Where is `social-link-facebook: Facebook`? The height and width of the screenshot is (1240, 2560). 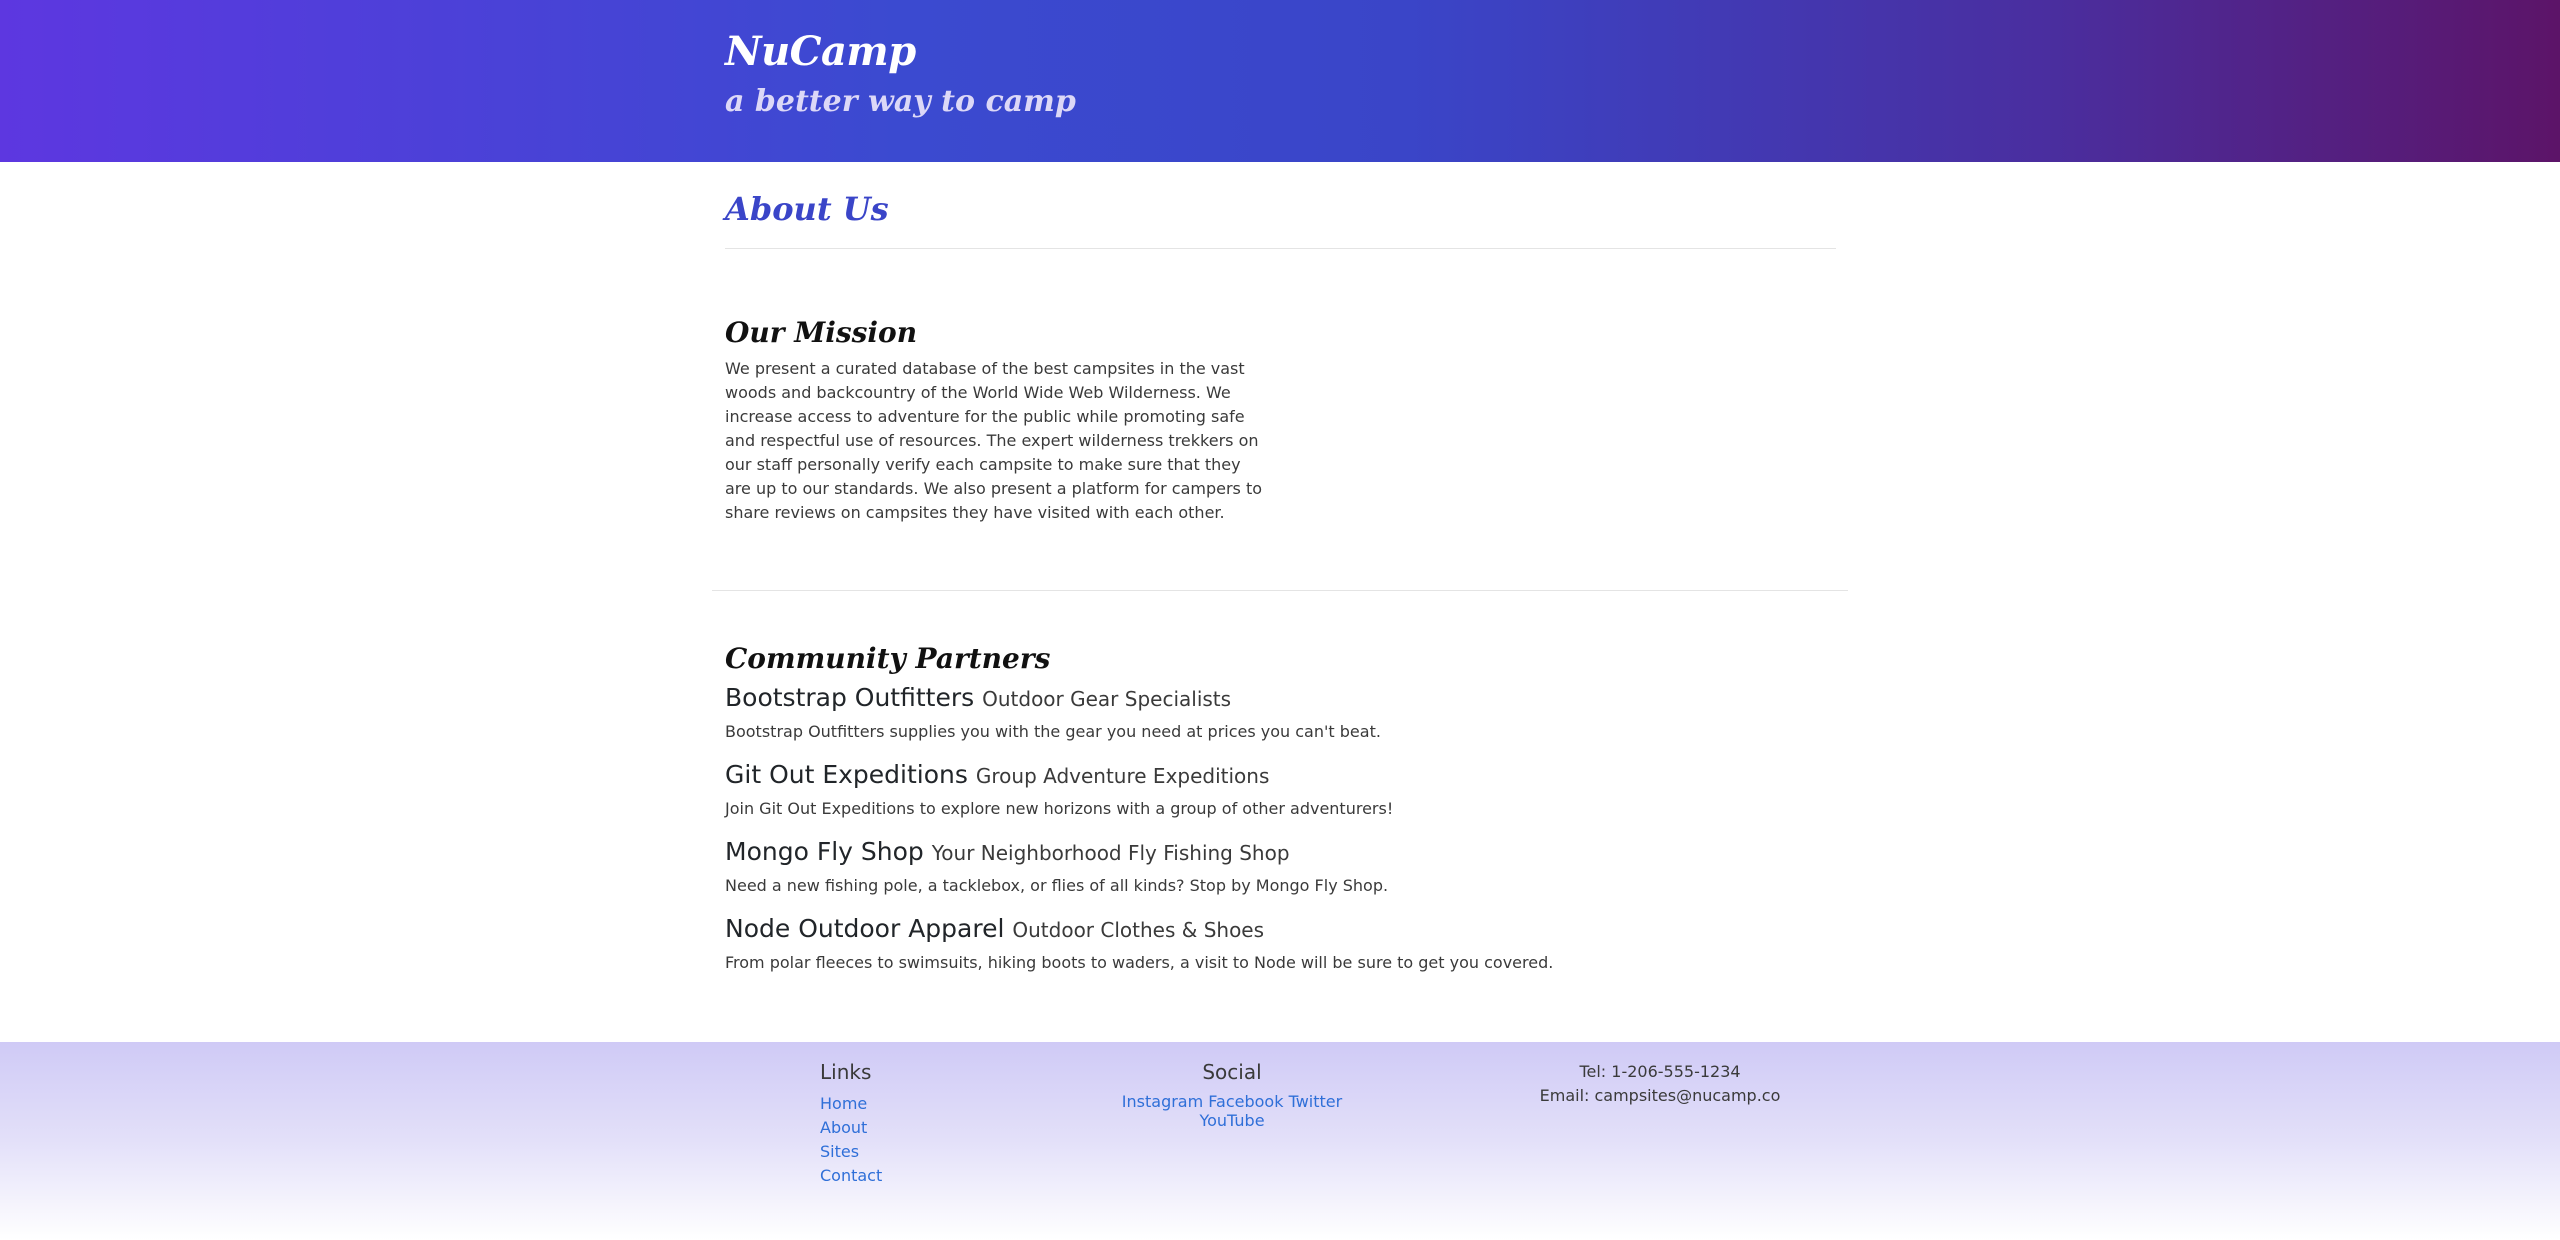
social-link-facebook: Facebook is located at coordinates (1245, 1101).